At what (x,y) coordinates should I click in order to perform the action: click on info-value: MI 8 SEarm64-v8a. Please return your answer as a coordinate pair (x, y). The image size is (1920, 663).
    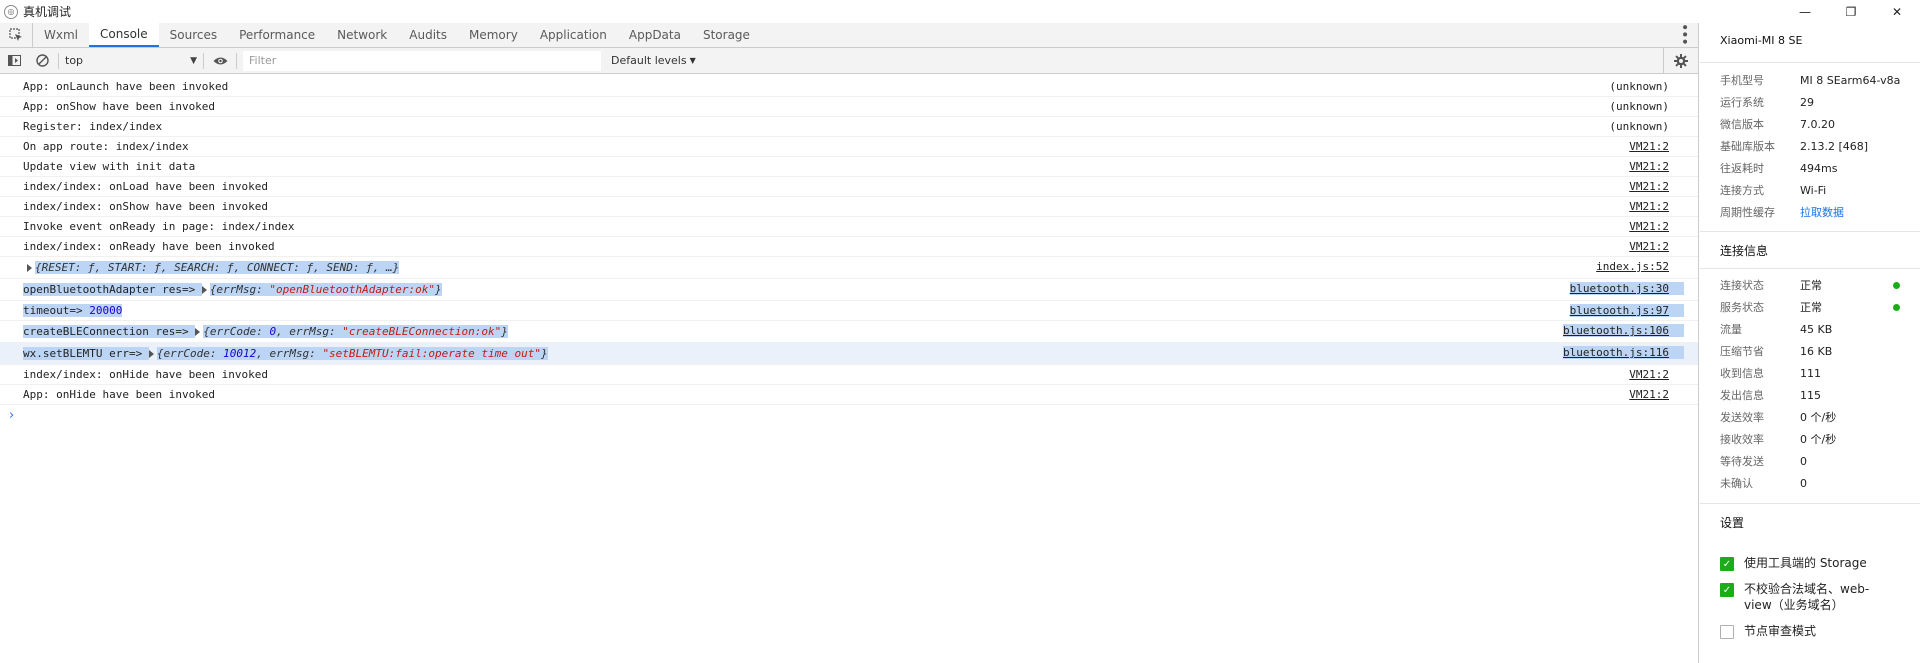
    Looking at the image, I should click on (1850, 80).